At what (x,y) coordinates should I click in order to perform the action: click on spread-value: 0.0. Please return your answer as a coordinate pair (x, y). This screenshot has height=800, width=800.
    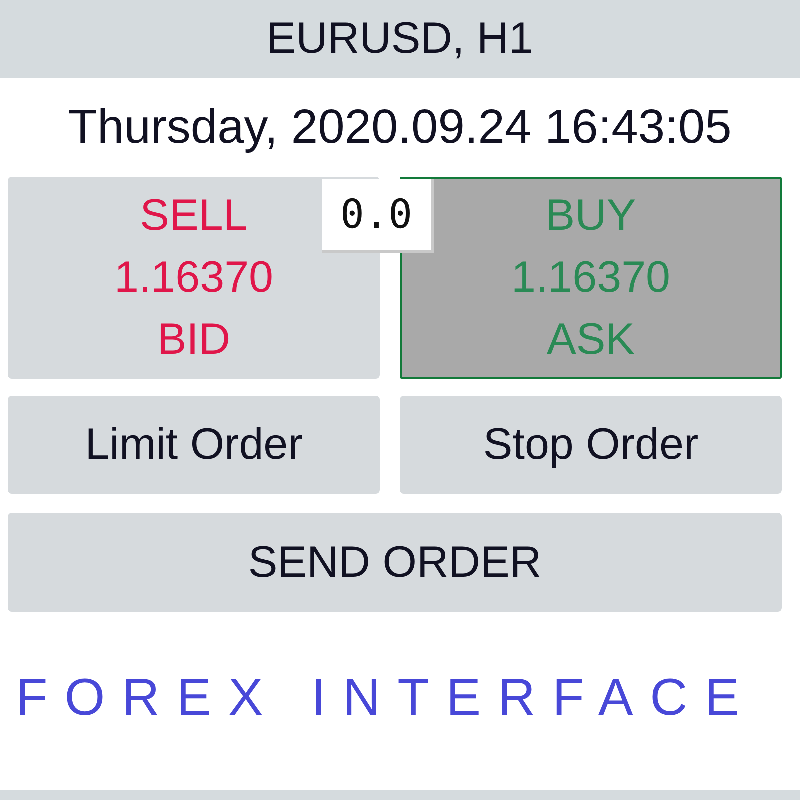
    Looking at the image, I should click on (378, 216).